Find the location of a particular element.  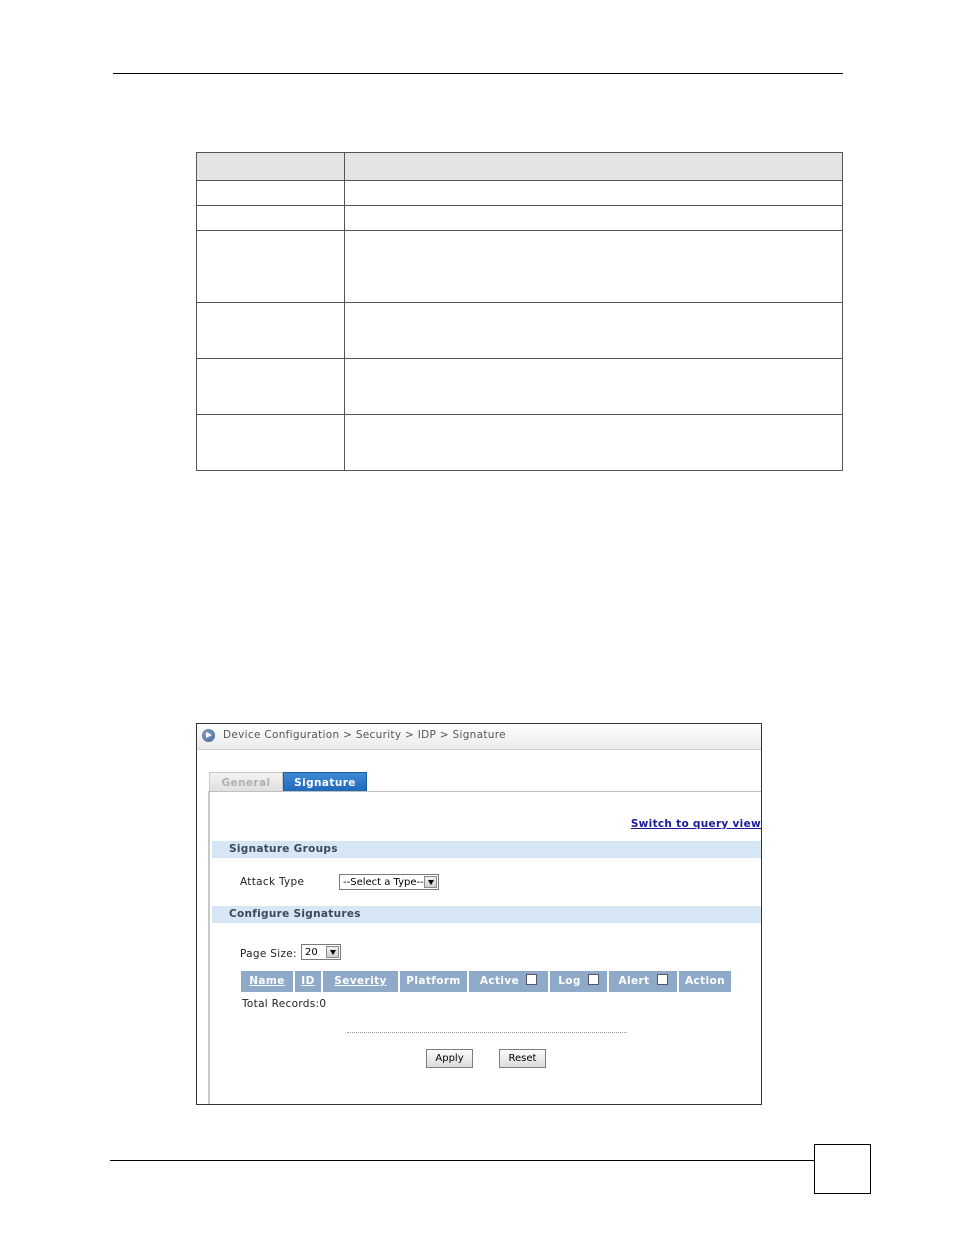

active-all-checkbox is located at coordinates (532, 979).